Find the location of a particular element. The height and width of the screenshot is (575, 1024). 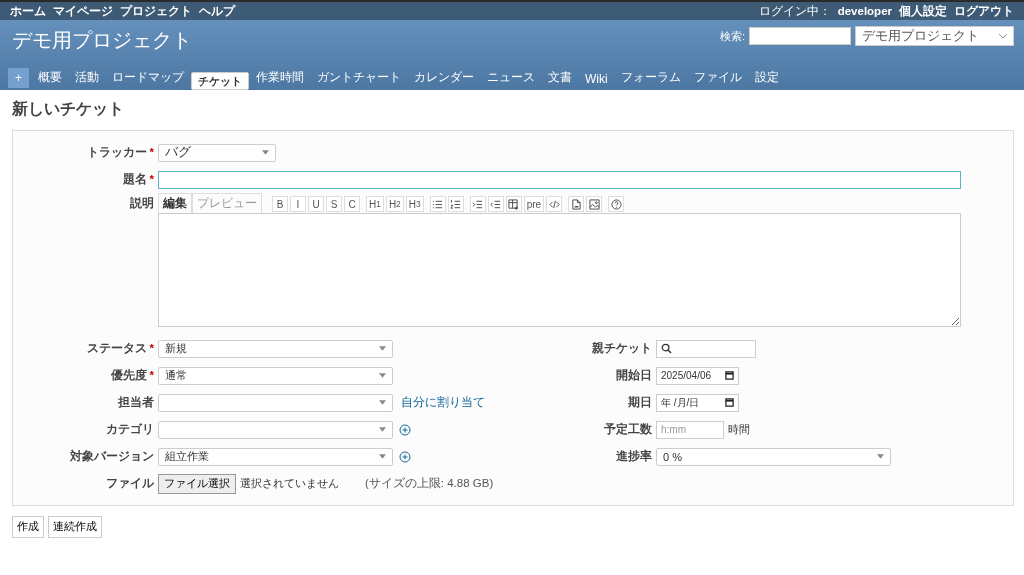

progress-select: 0 % is located at coordinates (773, 456).